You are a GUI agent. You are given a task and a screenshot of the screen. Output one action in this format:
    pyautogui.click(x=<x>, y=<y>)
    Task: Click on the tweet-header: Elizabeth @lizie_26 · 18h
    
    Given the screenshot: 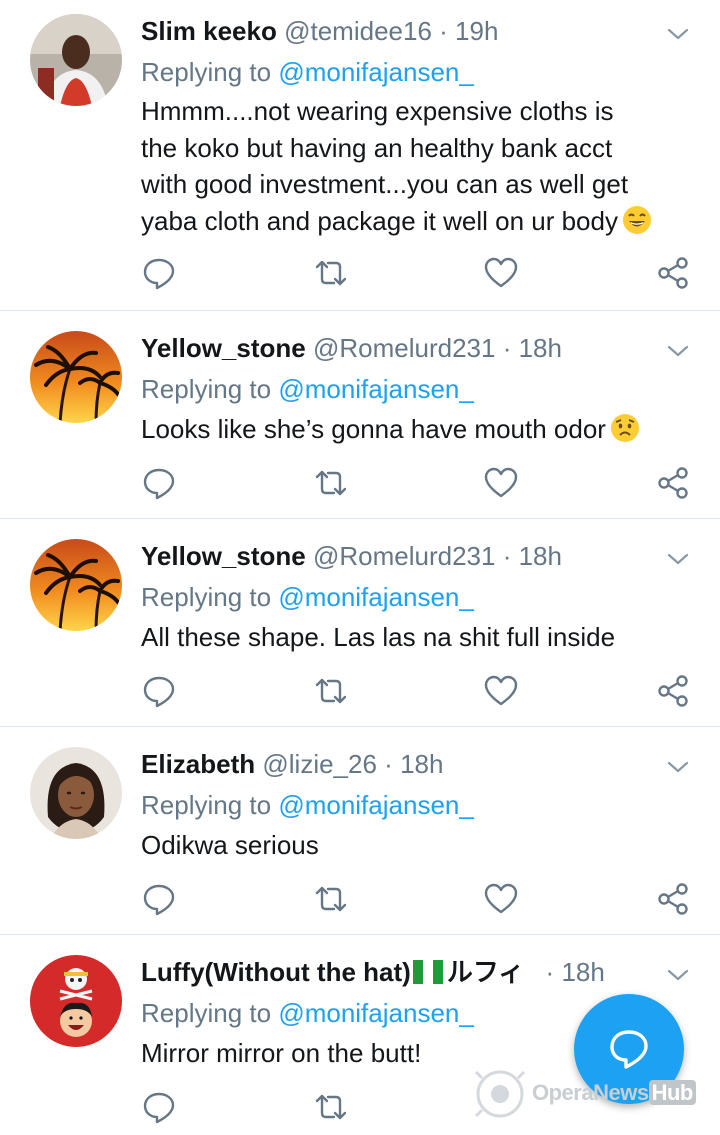 What is the action you would take?
    pyautogui.click(x=400, y=764)
    